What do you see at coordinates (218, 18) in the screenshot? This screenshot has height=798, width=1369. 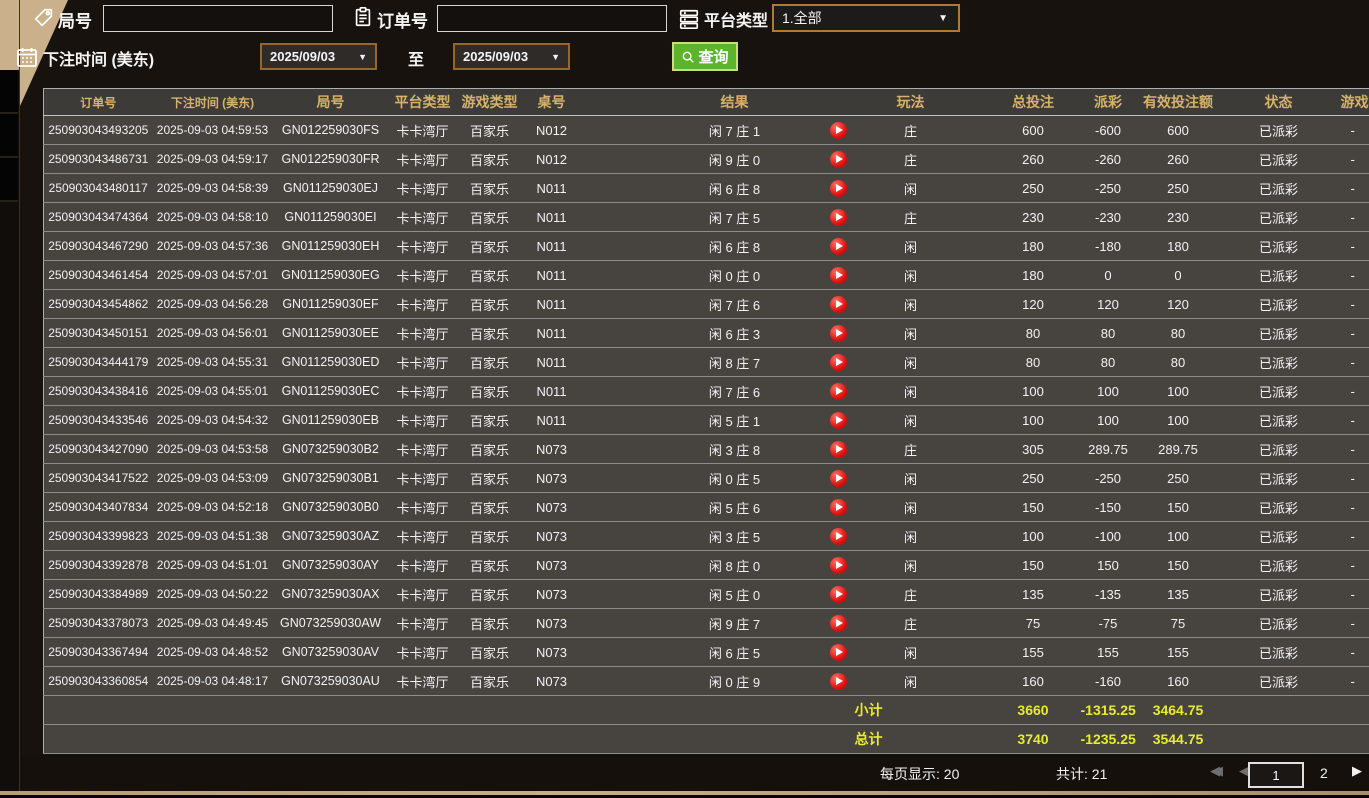 I see `round-input` at bounding box center [218, 18].